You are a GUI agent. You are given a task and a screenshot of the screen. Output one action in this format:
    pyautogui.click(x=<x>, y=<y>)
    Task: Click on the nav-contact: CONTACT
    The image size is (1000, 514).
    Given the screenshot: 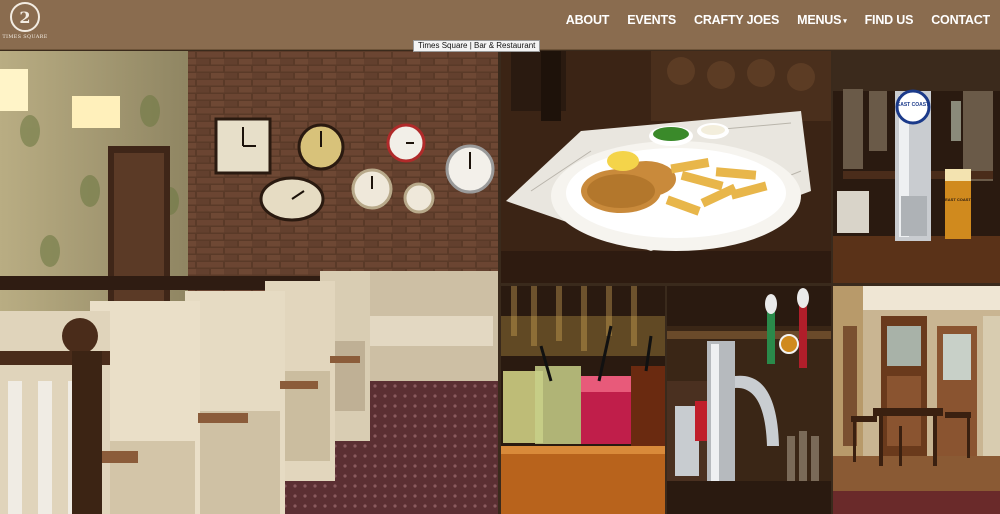 What is the action you would take?
    pyautogui.click(x=956, y=20)
    